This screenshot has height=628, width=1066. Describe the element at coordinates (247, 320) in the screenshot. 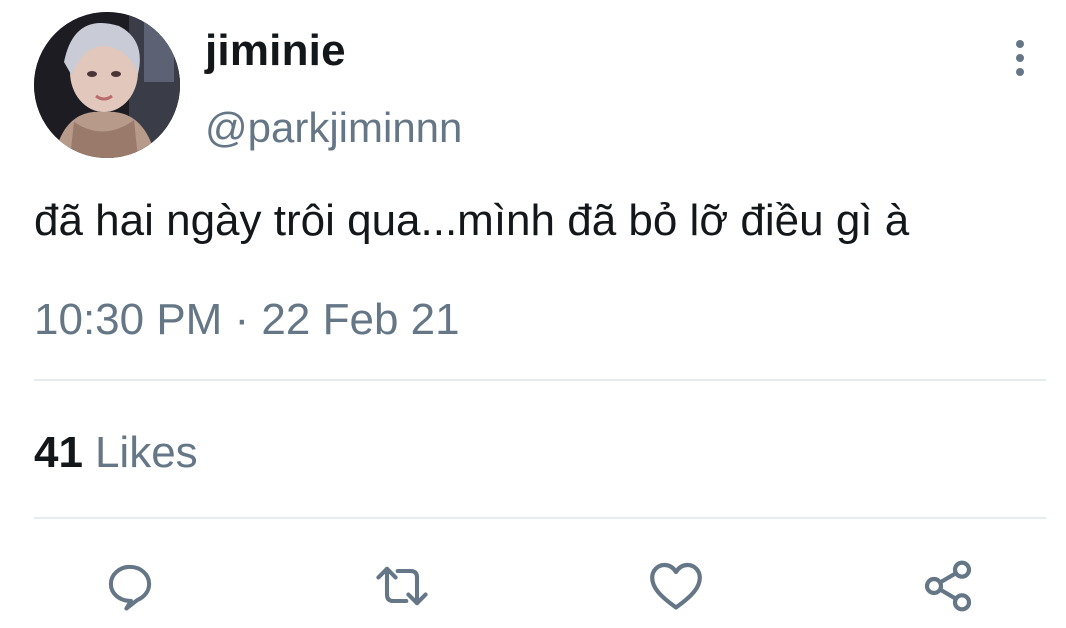

I see `tweet-timestamp: 10:30 PM · 22 Feb 21` at that location.